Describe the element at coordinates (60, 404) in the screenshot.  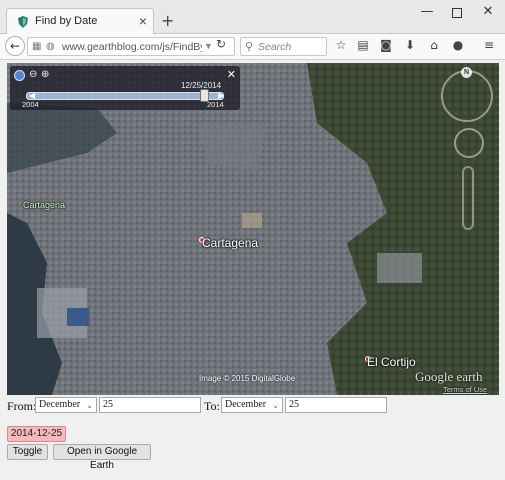
I see `from-month-value: December` at that location.